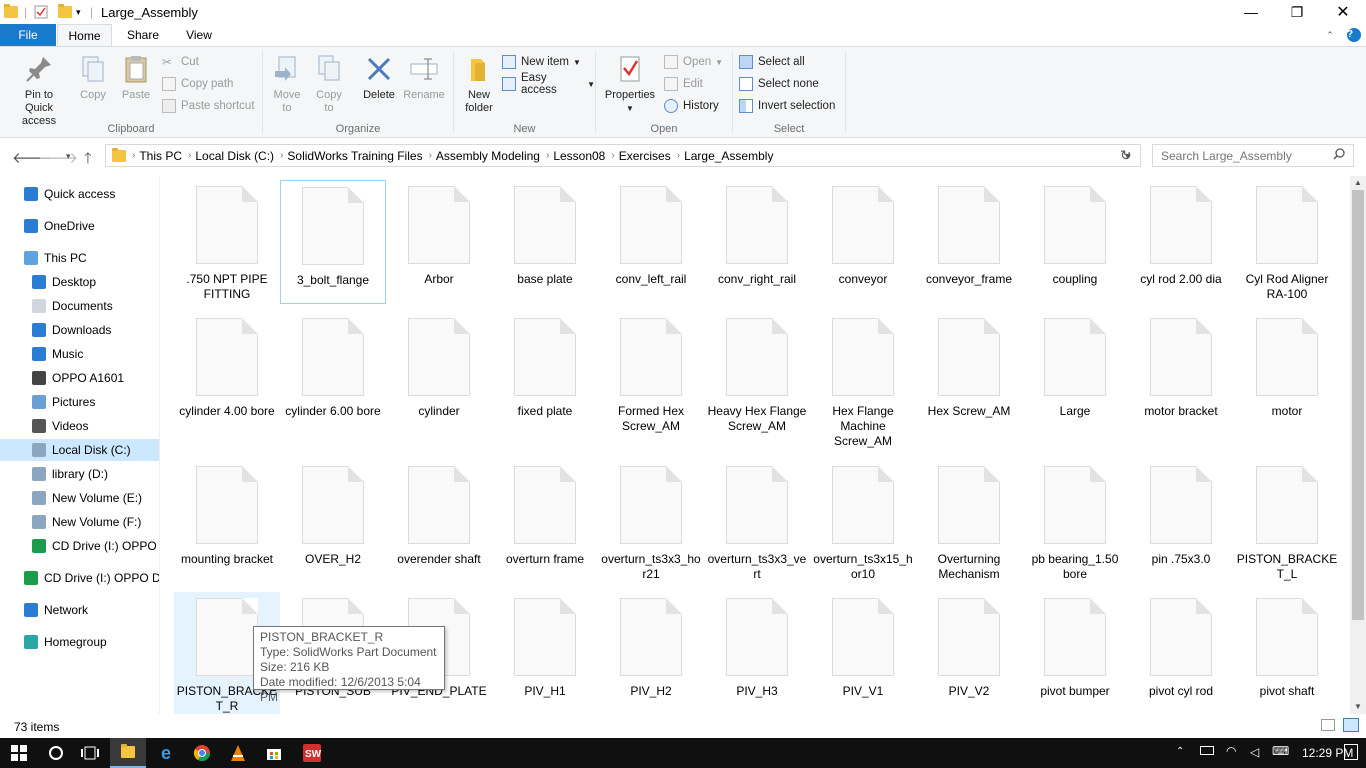 The width and height of the screenshot is (1366, 768). Describe the element at coordinates (1287, 242) in the screenshot. I see `file-item: Cyl Rod Aligner RA-100` at that location.